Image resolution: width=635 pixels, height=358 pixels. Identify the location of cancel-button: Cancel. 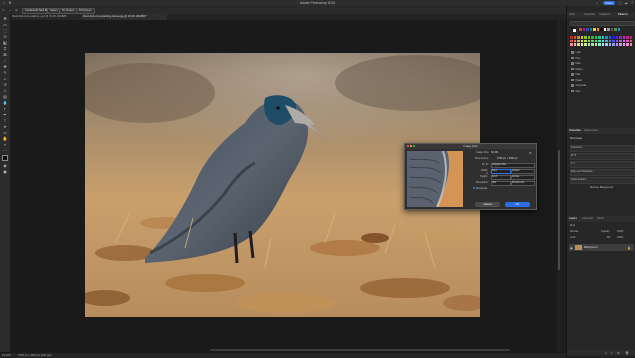
(487, 204).